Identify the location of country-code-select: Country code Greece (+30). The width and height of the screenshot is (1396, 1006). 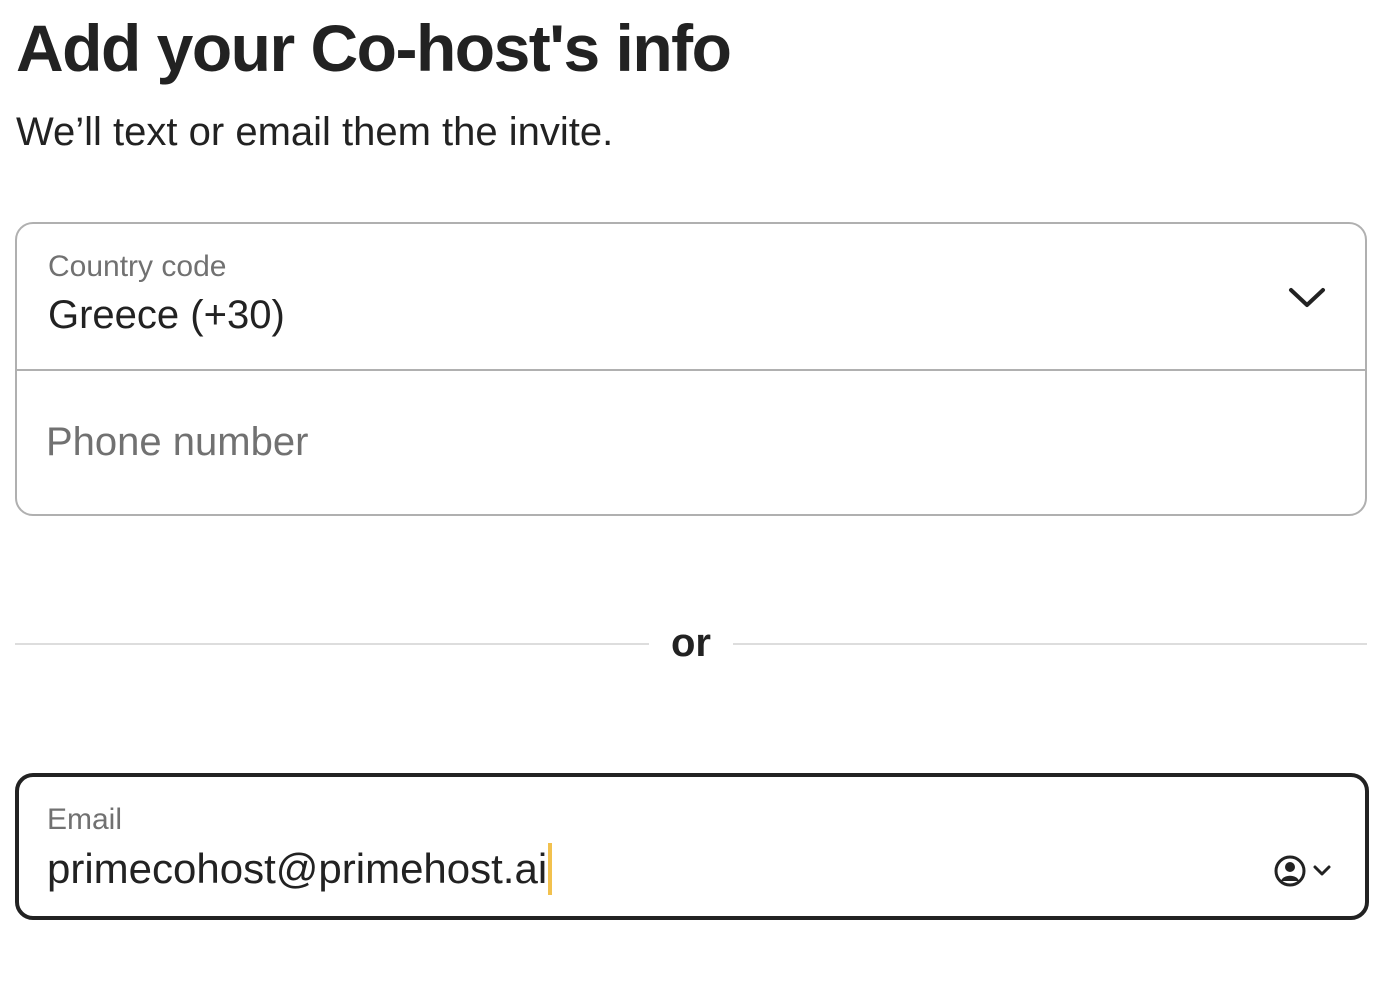
(691, 297).